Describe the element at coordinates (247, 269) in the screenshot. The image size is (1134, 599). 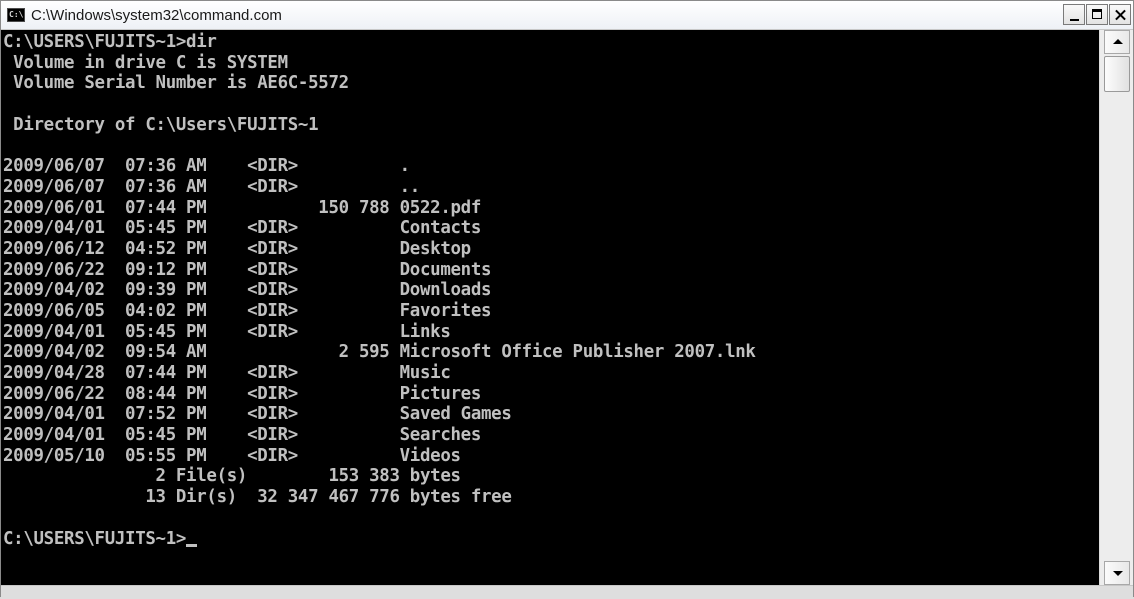
I see `console-line: 2009/06/22 09:12 PM <DIR> Documents` at that location.